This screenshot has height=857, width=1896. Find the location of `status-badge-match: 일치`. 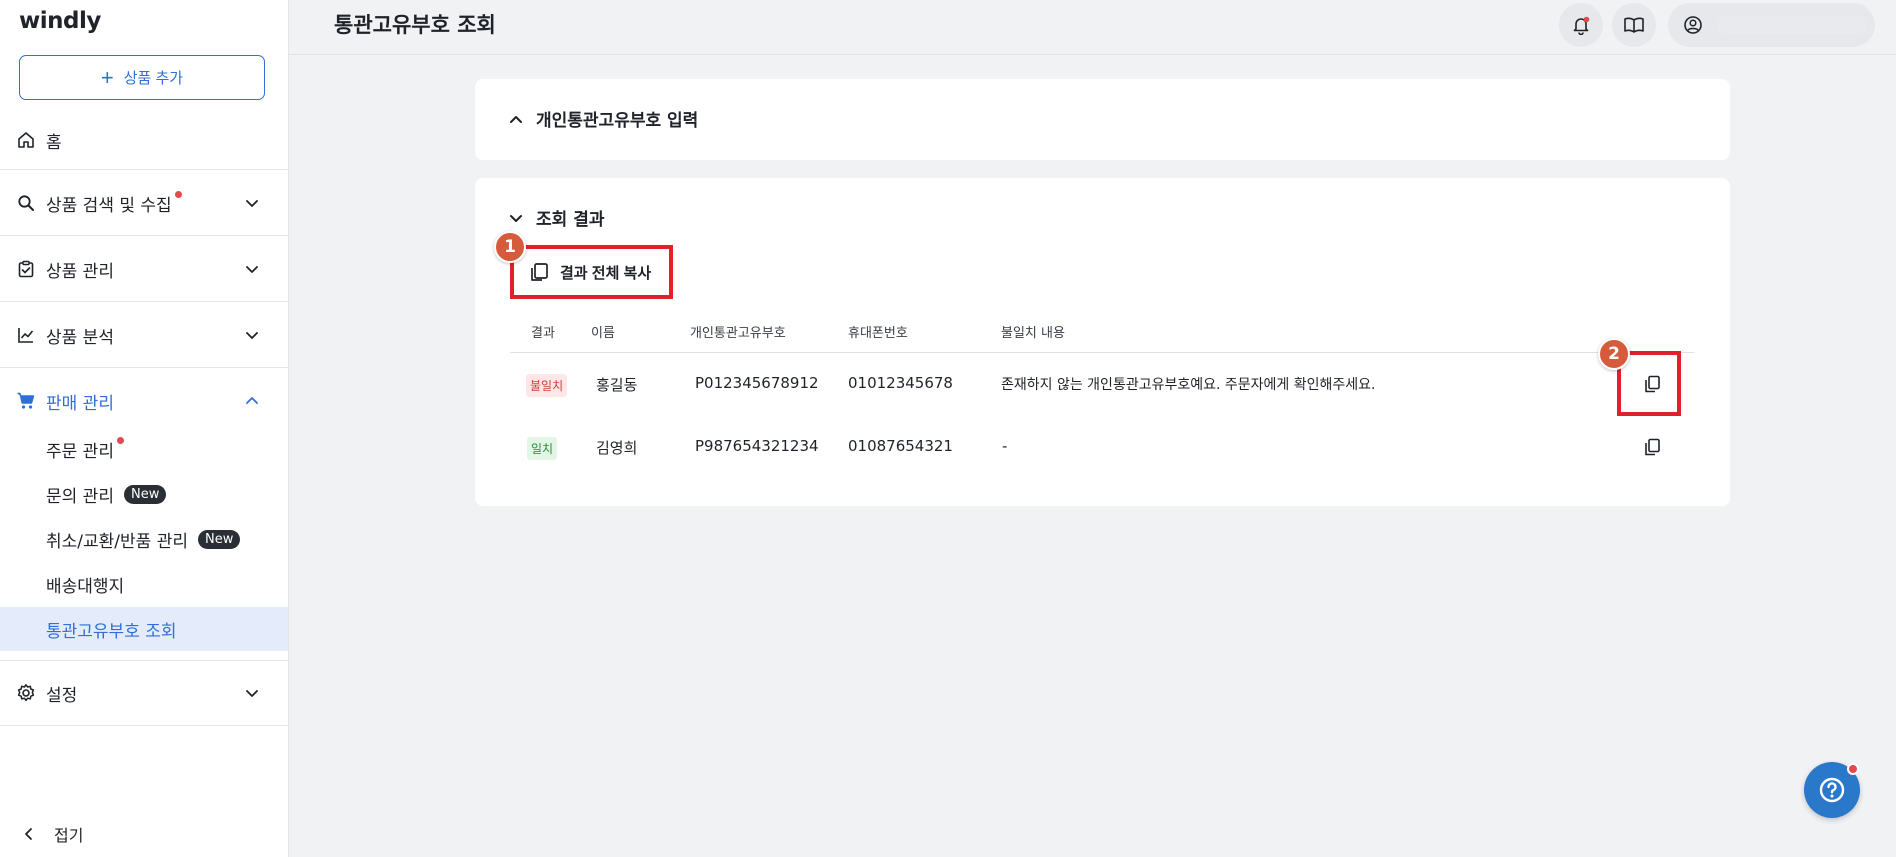

status-badge-match: 일치 is located at coordinates (542, 448).